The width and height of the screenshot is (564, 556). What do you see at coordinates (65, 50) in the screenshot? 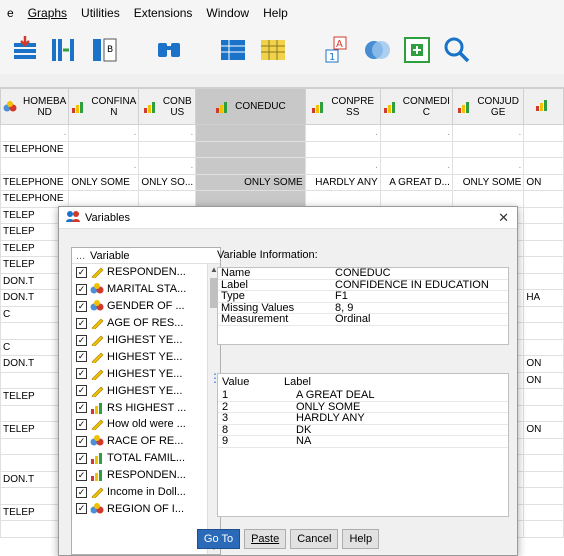
I see `insert-variable-icon` at bounding box center [65, 50].